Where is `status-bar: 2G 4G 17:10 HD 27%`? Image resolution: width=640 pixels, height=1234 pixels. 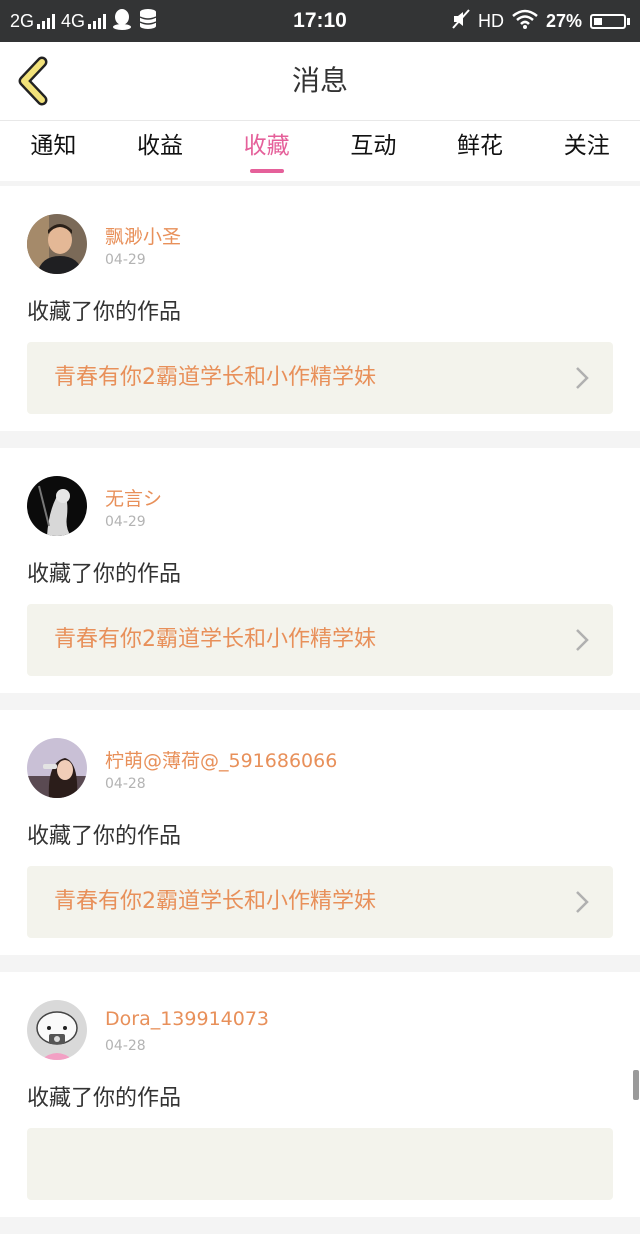 status-bar: 2G 4G 17:10 HD 27% is located at coordinates (320, 21).